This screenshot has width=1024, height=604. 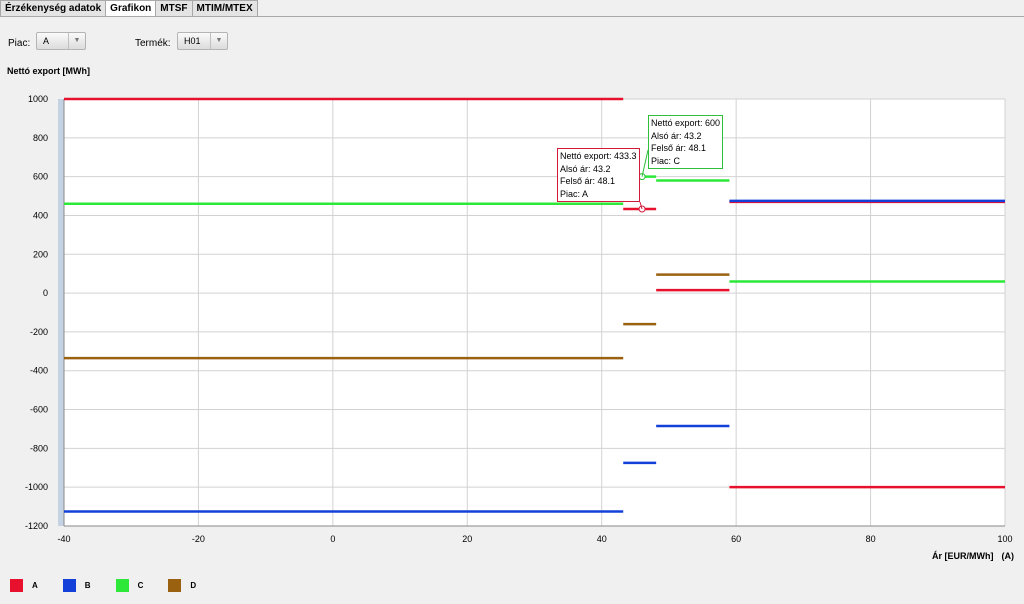 I want to click on legend-item-d: D, so click(x=182, y=585).